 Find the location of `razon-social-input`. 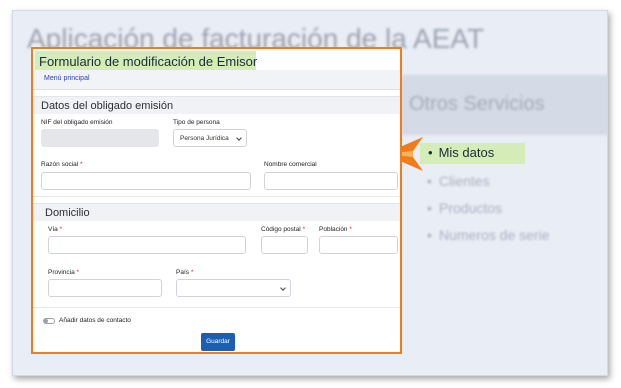

razon-social-input is located at coordinates (146, 181).